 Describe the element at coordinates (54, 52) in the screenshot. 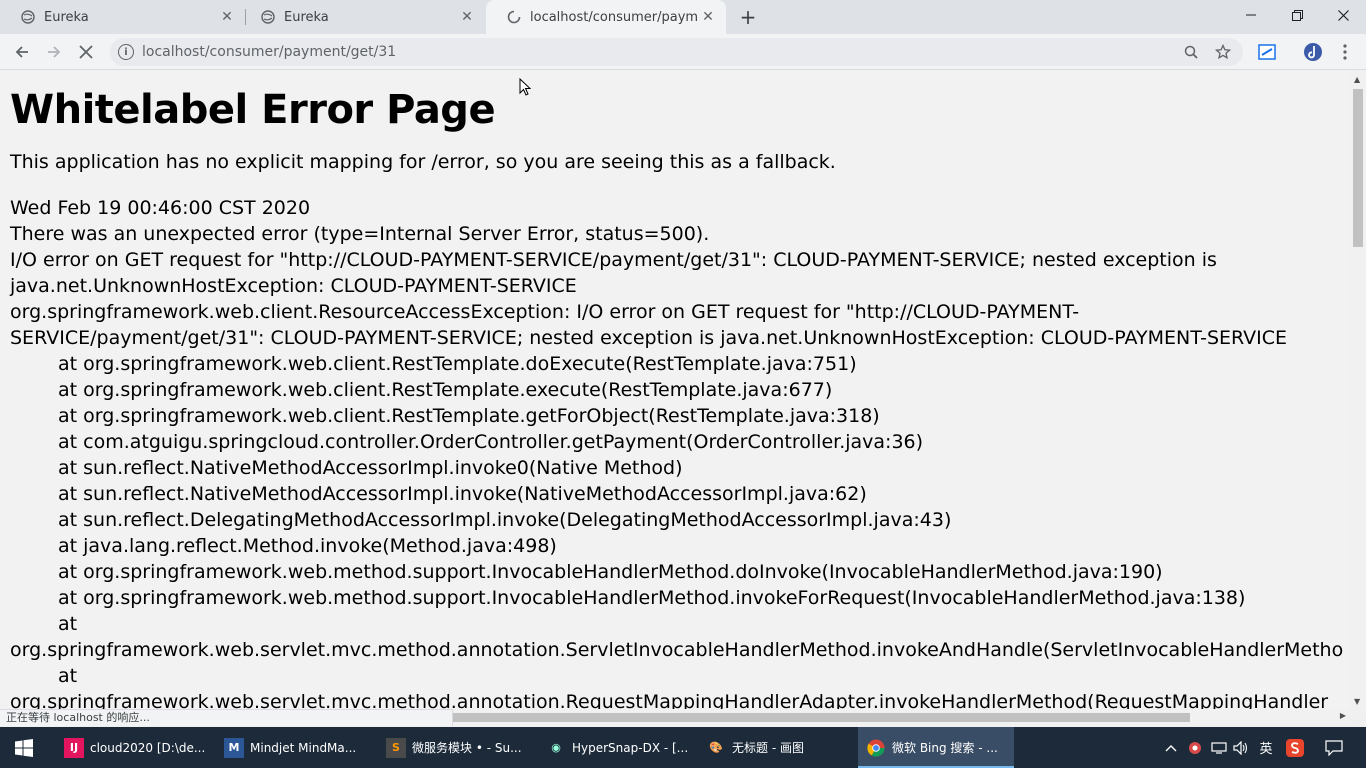

I see `forward-button` at that location.